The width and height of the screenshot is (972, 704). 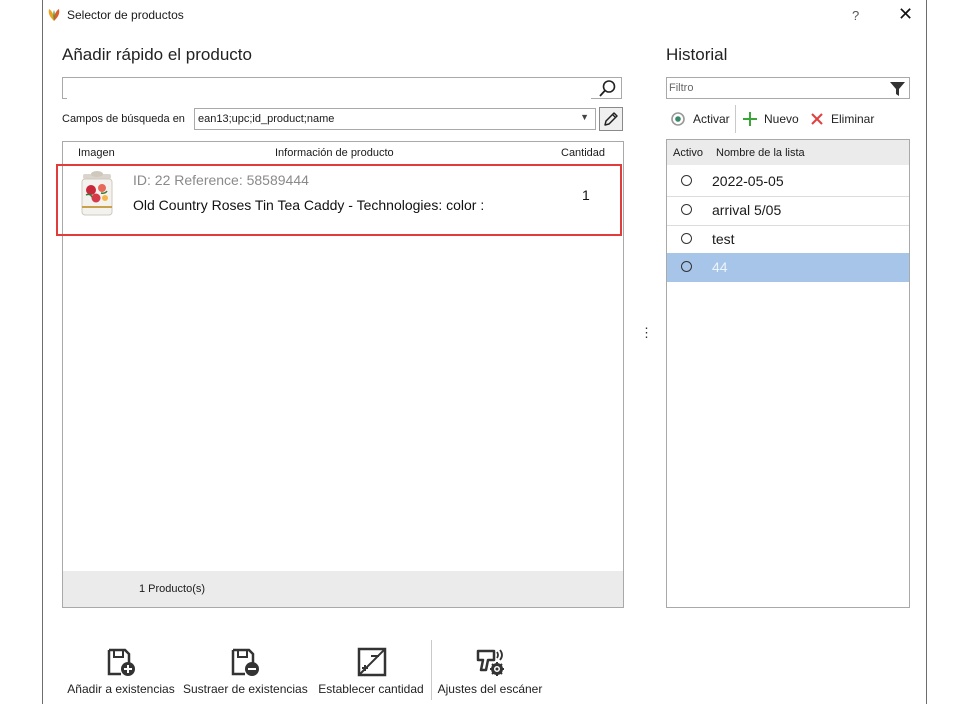 I want to click on search-fields-select: ean13;upc;id_product;name ▼, so click(x=395, y=119).